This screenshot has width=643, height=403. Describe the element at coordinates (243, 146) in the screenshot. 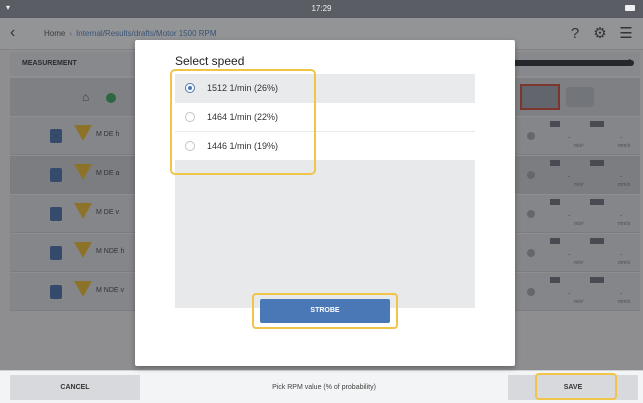

I see `speed-option-label: 1446 1/min (19%)` at that location.